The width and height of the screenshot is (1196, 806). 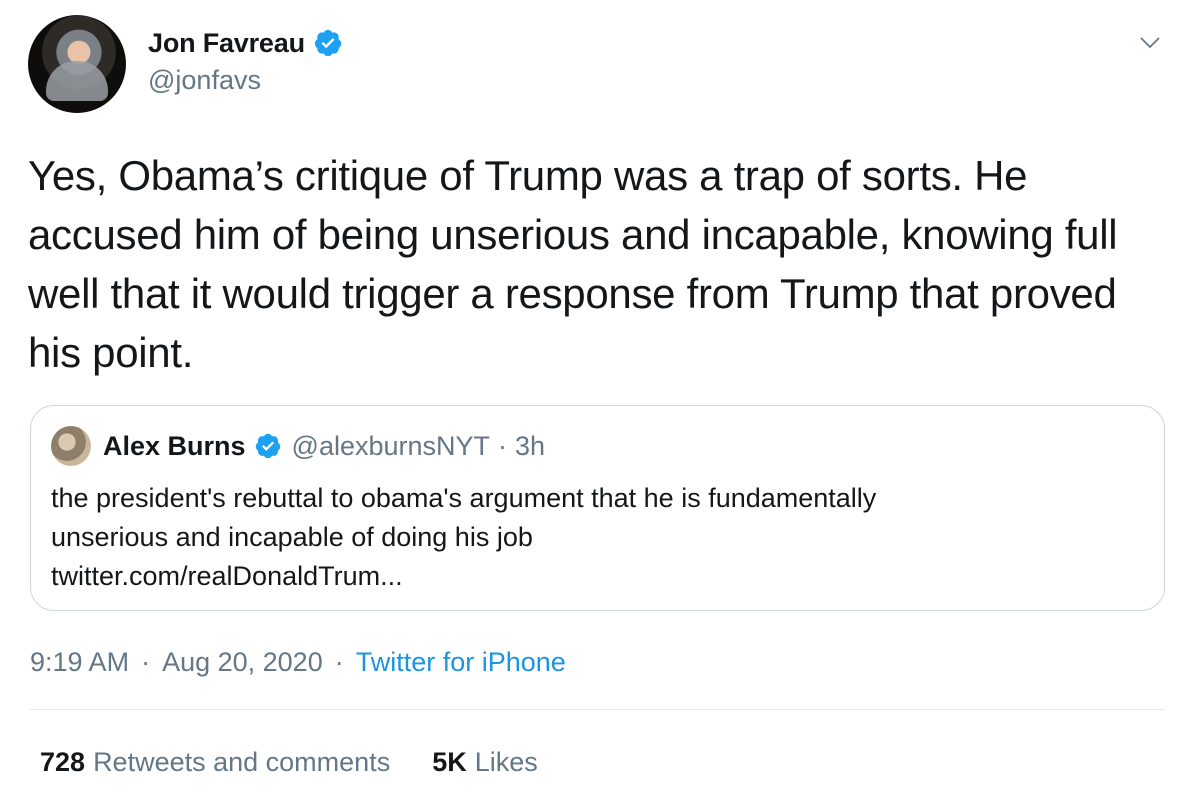 What do you see at coordinates (598, 65) in the screenshot?
I see `tweet-header: Jon Favreau @jonfavs` at bounding box center [598, 65].